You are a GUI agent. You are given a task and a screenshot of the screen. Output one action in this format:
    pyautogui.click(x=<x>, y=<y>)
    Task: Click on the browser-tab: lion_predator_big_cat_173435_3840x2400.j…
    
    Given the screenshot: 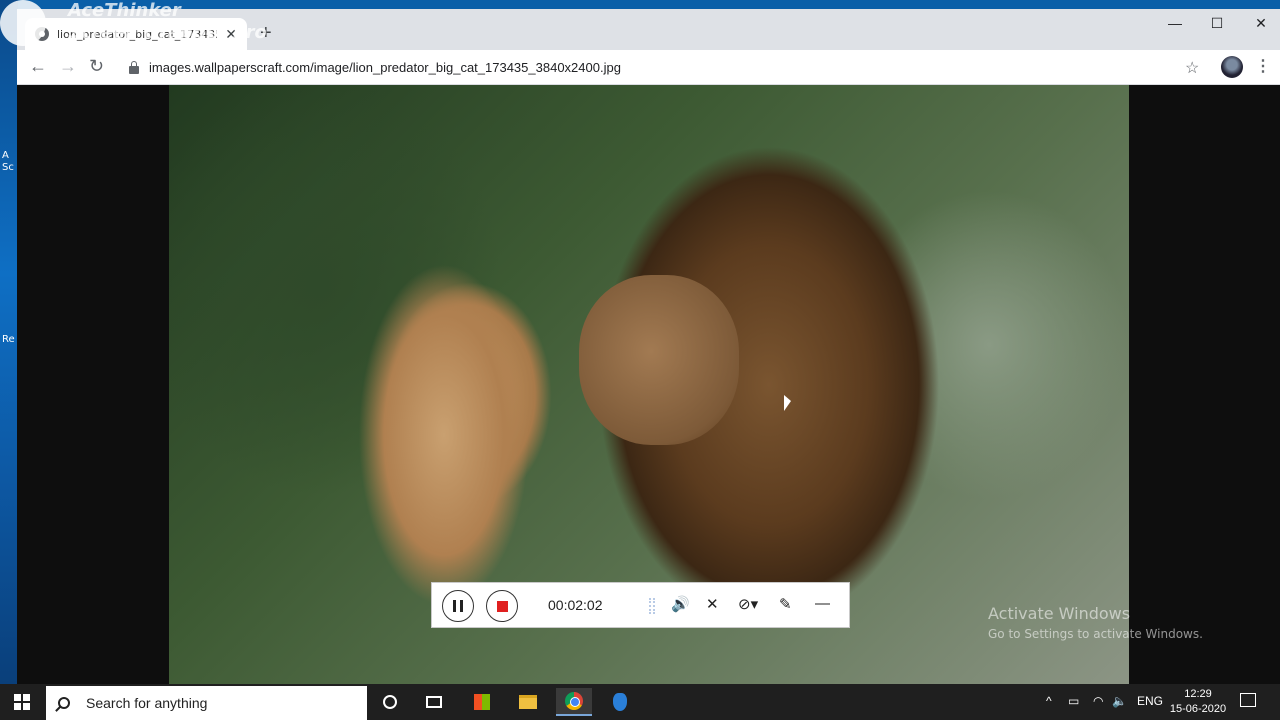 What is the action you would take?
    pyautogui.click(x=136, y=34)
    